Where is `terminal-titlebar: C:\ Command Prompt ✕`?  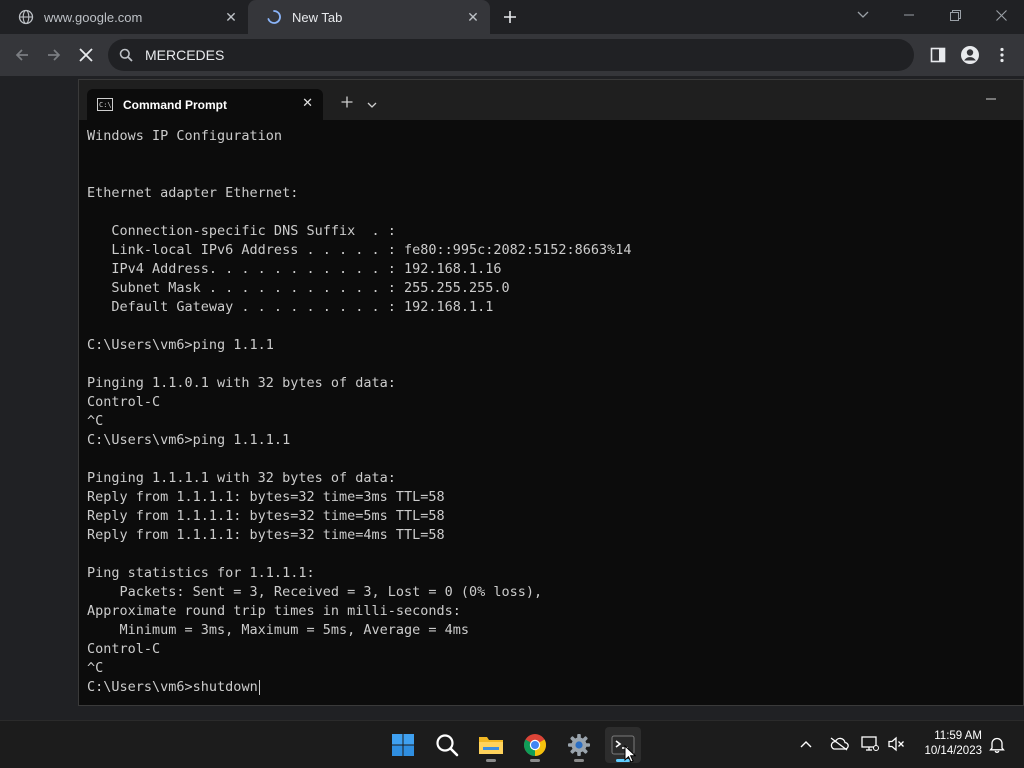 terminal-titlebar: C:\ Command Prompt ✕ is located at coordinates (551, 100).